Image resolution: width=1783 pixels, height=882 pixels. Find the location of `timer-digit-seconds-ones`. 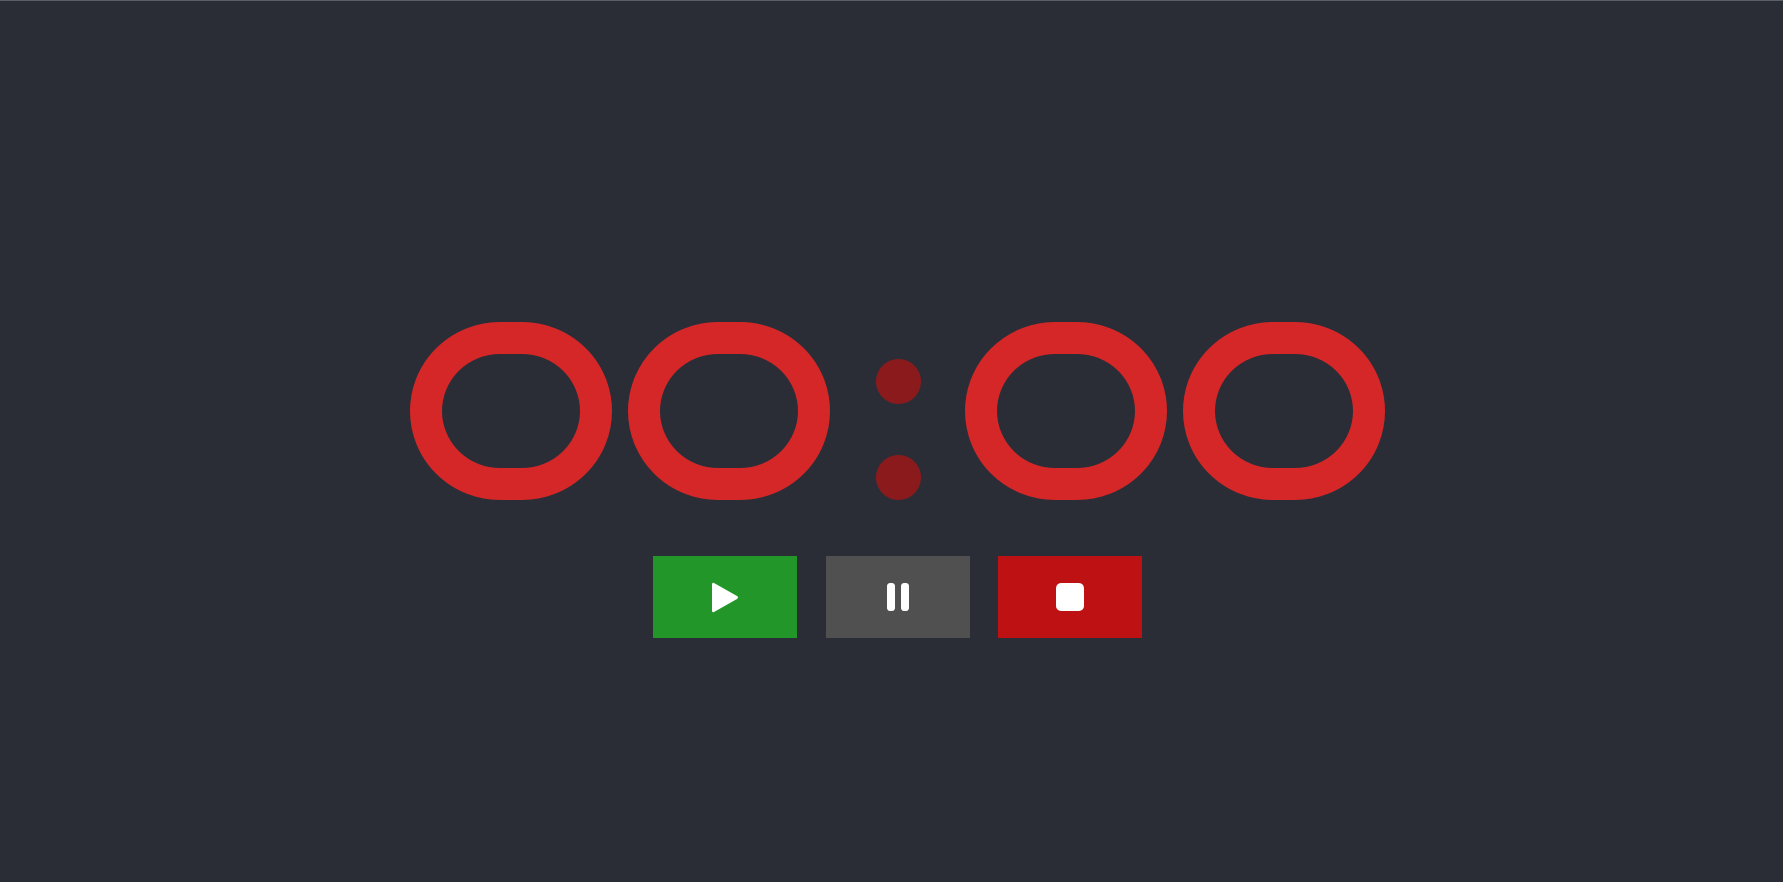

timer-digit-seconds-ones is located at coordinates (1284, 411).